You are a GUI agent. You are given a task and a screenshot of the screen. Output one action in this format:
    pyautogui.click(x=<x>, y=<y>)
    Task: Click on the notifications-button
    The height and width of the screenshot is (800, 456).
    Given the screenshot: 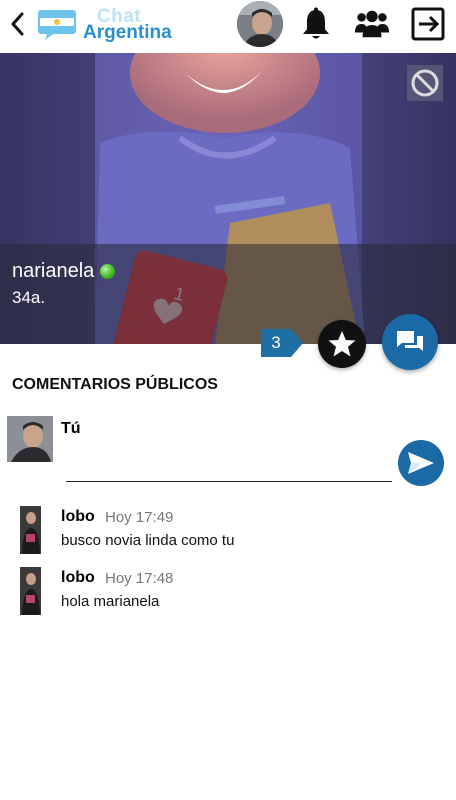 What is the action you would take?
    pyautogui.click(x=316, y=24)
    